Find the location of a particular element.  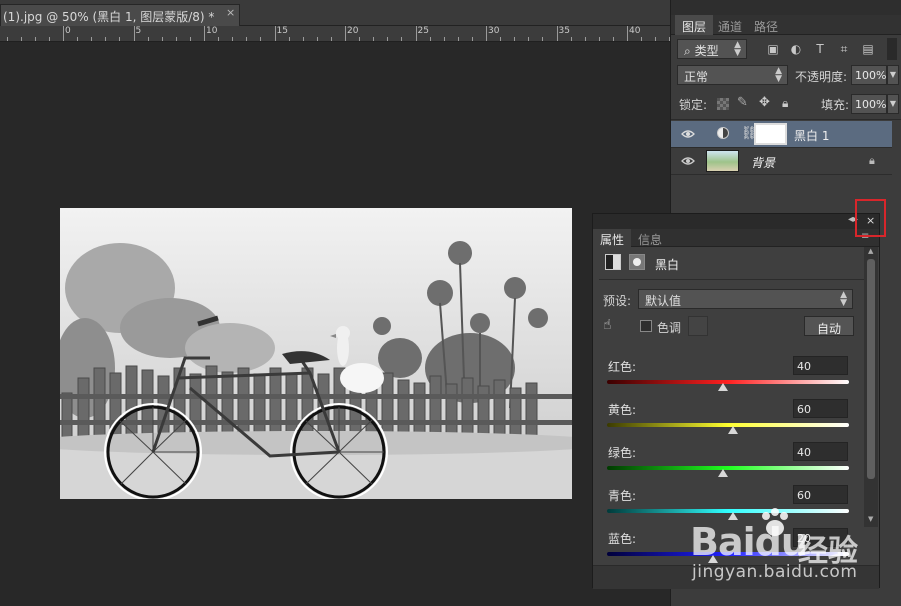

ruler-label: 20 is located at coordinates (353, 31).